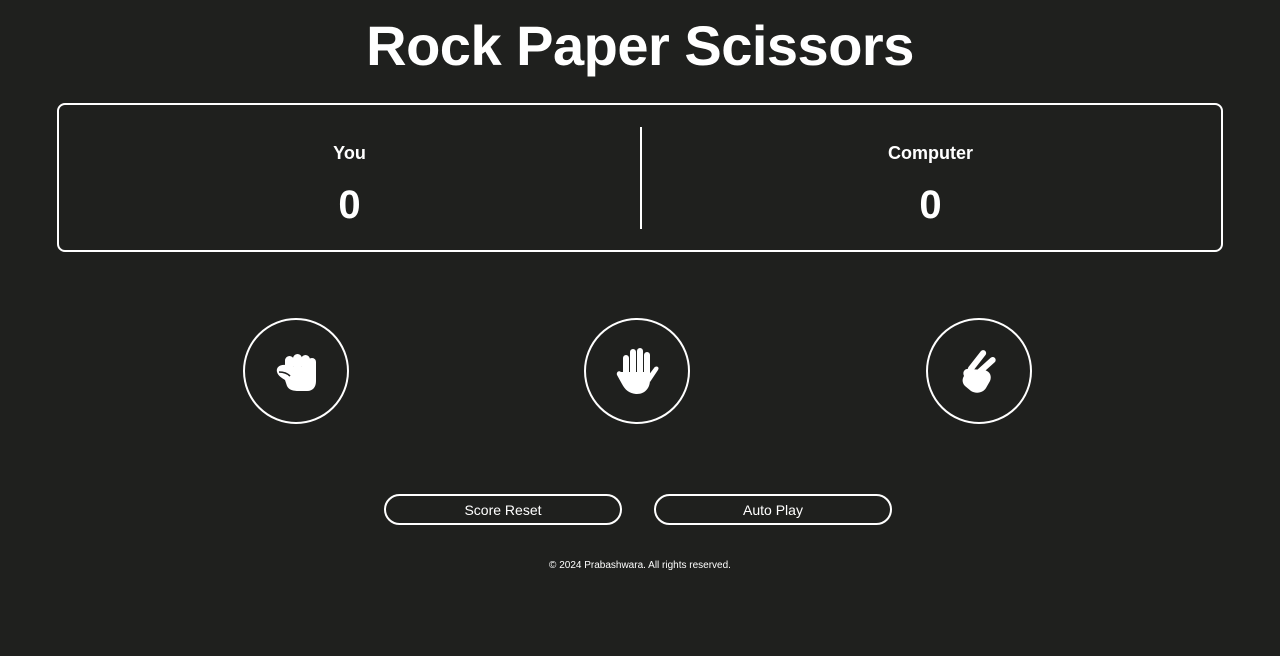 Image resolution: width=1280 pixels, height=656 pixels. Describe the element at coordinates (640, 565) in the screenshot. I see `footer-copyright: © 2024 Prabashwara. All rights reserved.` at that location.